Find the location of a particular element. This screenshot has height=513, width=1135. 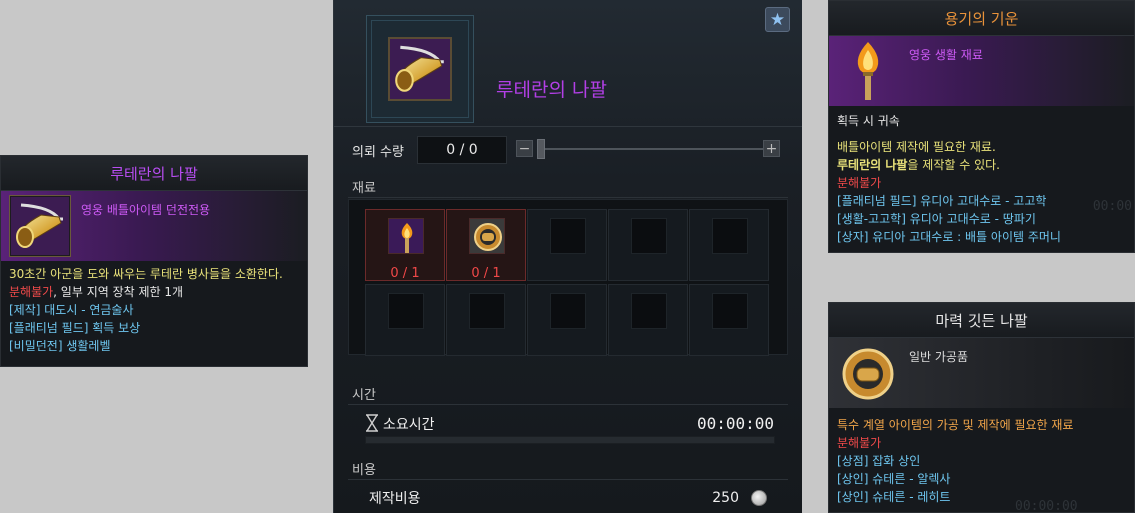

tooltip-desc: 루테란의 나팔을 제작할 수 있다. is located at coordinates (981, 165).